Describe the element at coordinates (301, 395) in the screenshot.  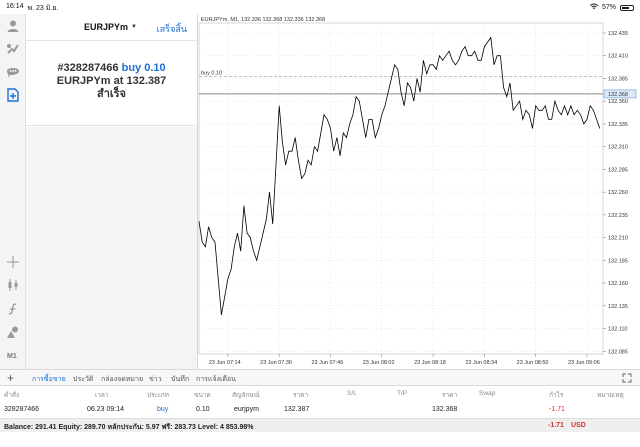
I see `col-price: ราคา` at that location.